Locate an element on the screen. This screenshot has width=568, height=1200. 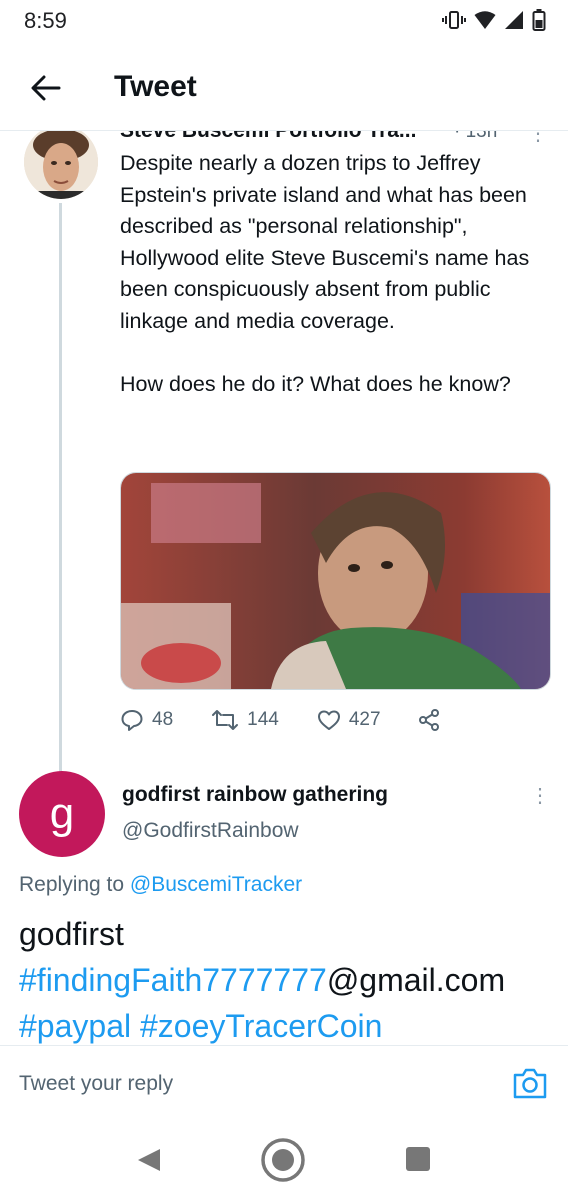
retweet-icon is located at coordinates (225, 720).